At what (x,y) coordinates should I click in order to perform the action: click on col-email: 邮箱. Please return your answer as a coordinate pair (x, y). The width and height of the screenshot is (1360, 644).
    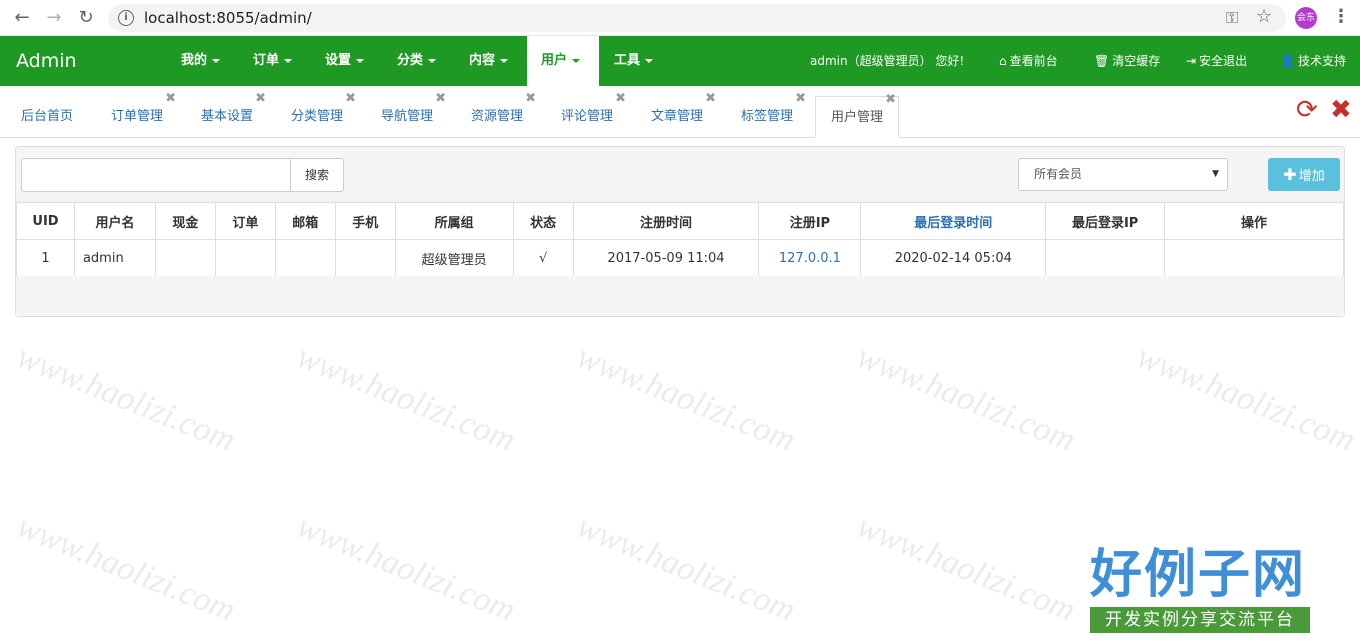
    Looking at the image, I should click on (305, 221).